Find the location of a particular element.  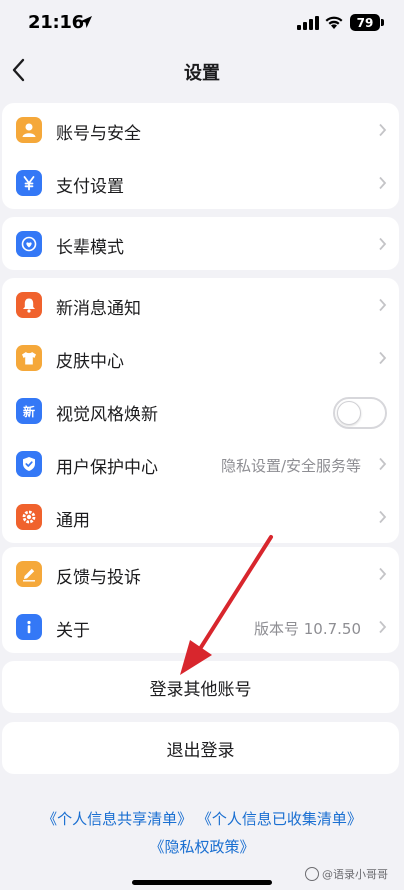

status-time: 21:16 is located at coordinates (56, 22).